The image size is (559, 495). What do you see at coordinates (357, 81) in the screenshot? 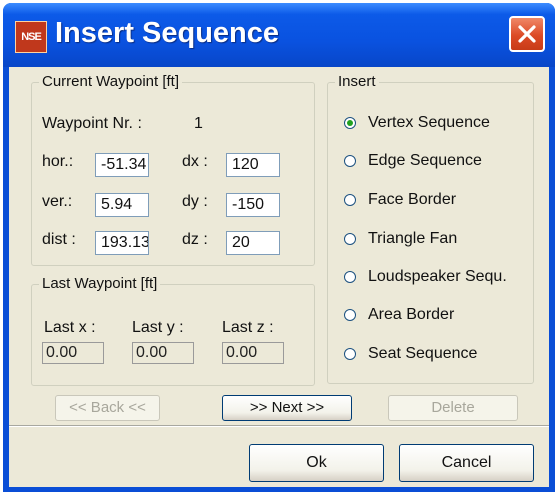
I see `insert-legend: Insert` at bounding box center [357, 81].